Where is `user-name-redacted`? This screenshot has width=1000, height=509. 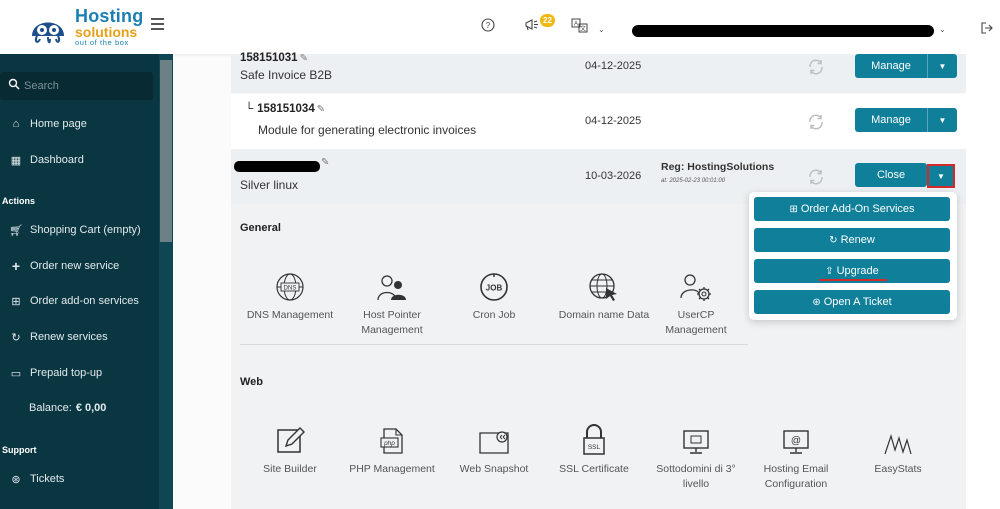 user-name-redacted is located at coordinates (783, 31).